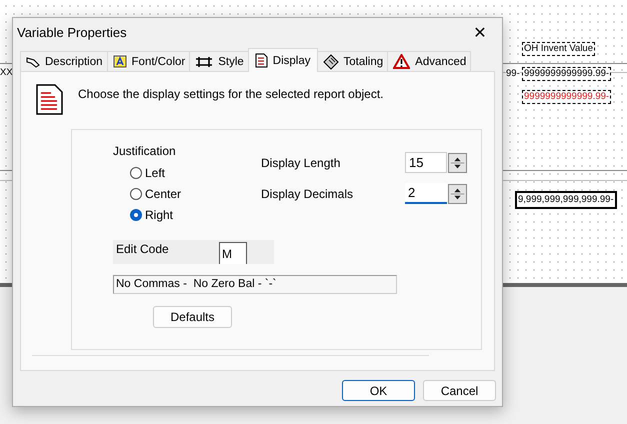 The image size is (627, 424). What do you see at coordinates (283, 60) in the screenshot?
I see `tab: Display` at bounding box center [283, 60].